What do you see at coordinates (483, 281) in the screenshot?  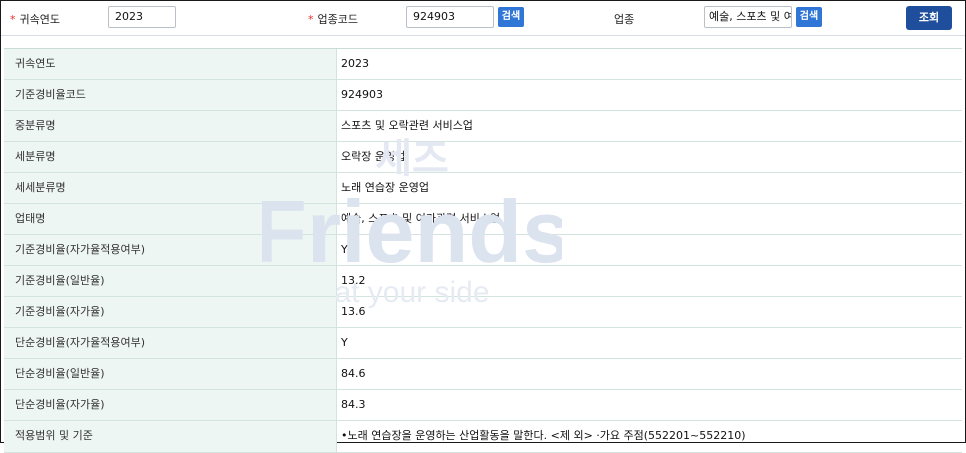 I see `table-row: 기준경비율(일반율) 13.2` at bounding box center [483, 281].